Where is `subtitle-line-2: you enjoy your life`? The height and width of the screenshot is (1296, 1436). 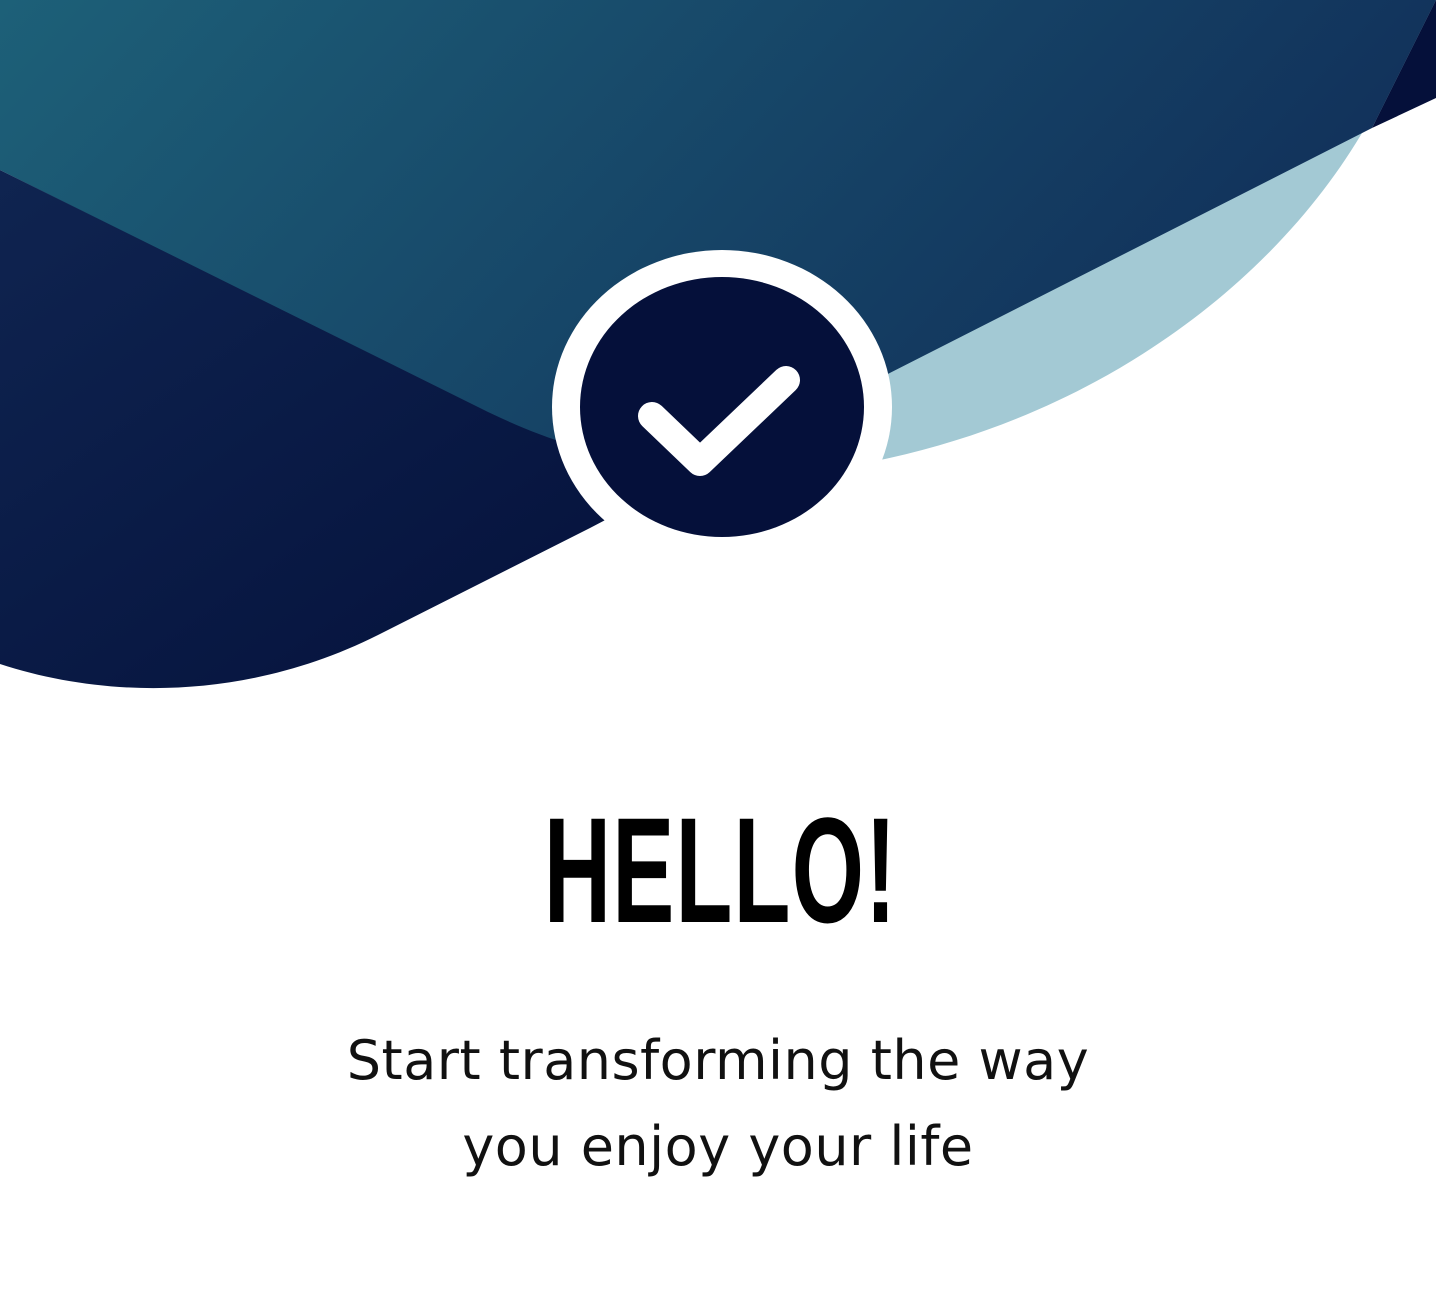 subtitle-line-2: you enjoy your life is located at coordinates (718, 1146).